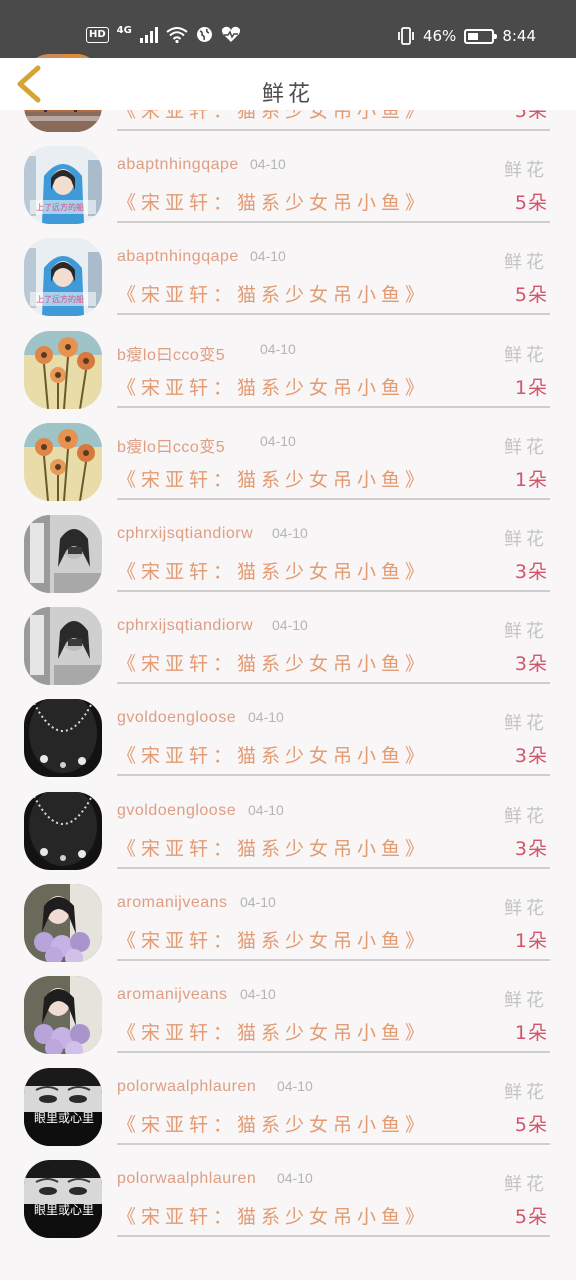  I want to click on hd-badge: HD, so click(97, 34).